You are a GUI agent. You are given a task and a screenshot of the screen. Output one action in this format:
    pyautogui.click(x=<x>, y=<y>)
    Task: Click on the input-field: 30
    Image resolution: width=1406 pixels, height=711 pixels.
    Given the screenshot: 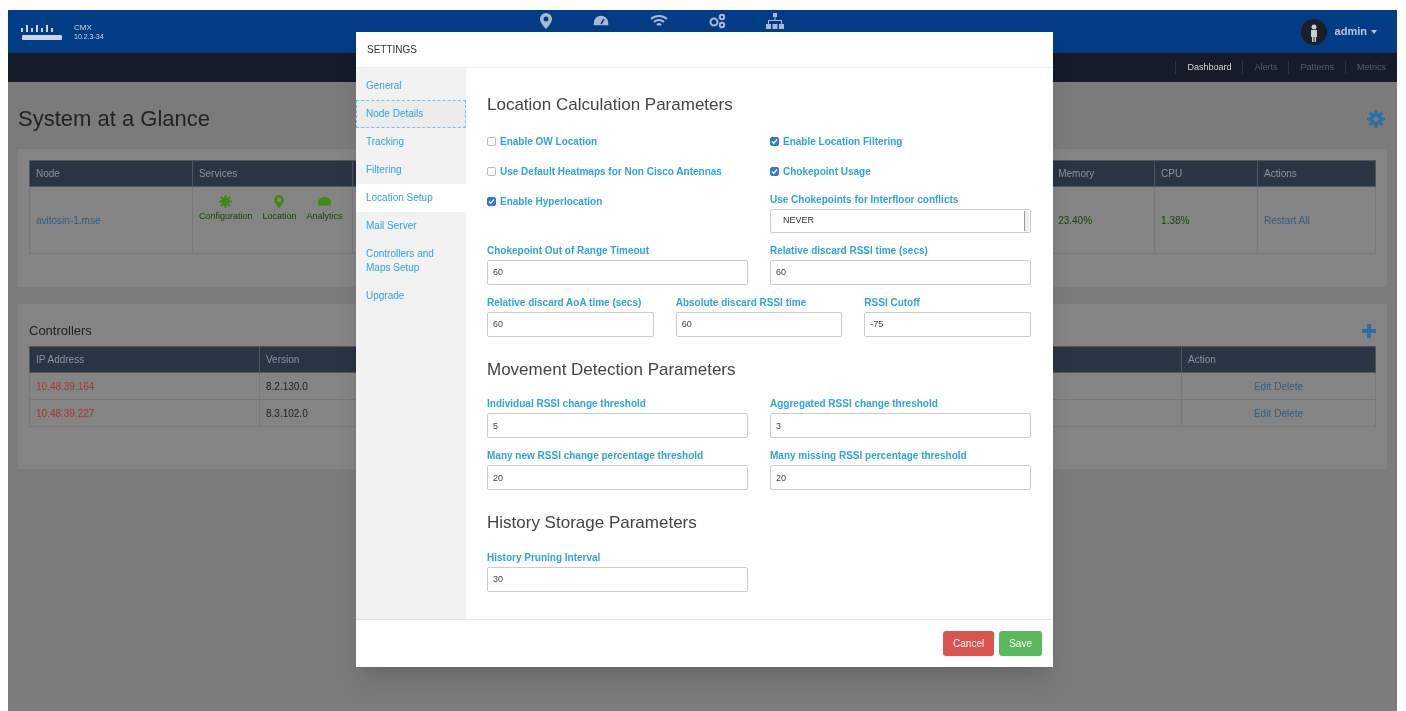 What is the action you would take?
    pyautogui.click(x=617, y=579)
    